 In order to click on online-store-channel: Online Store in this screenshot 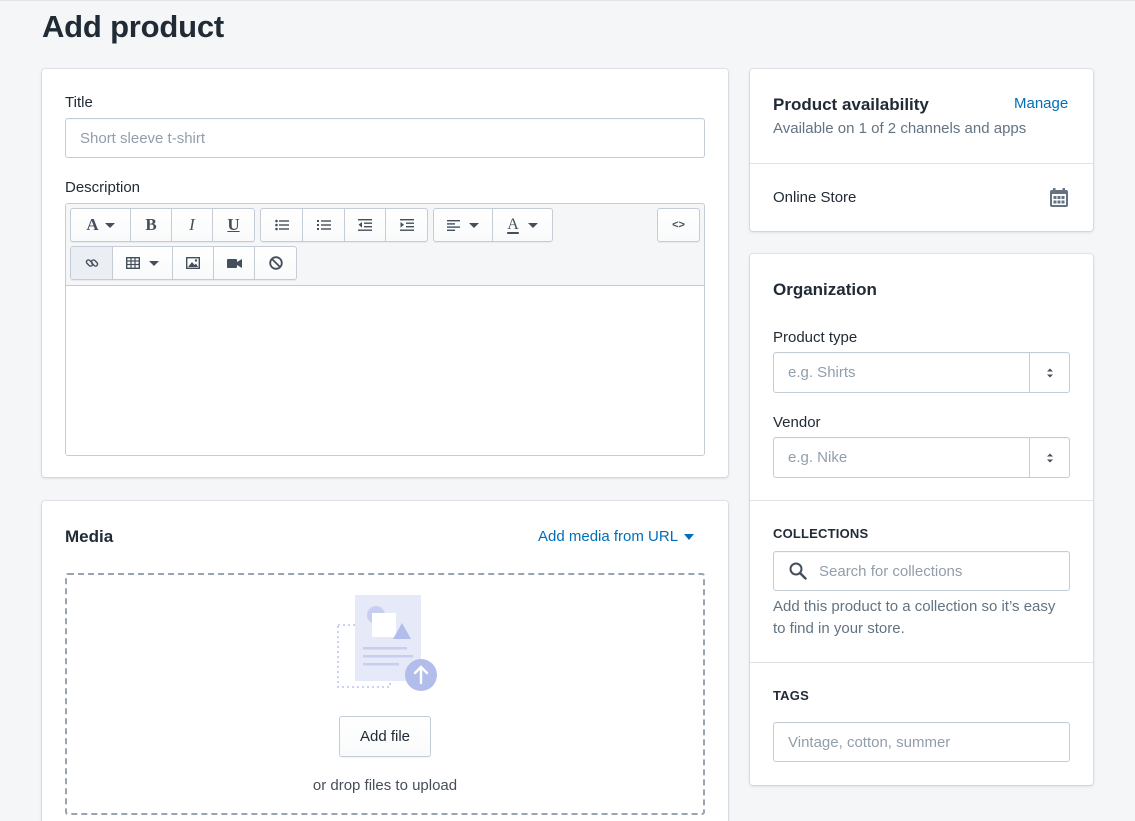, I will do `click(815, 197)`.